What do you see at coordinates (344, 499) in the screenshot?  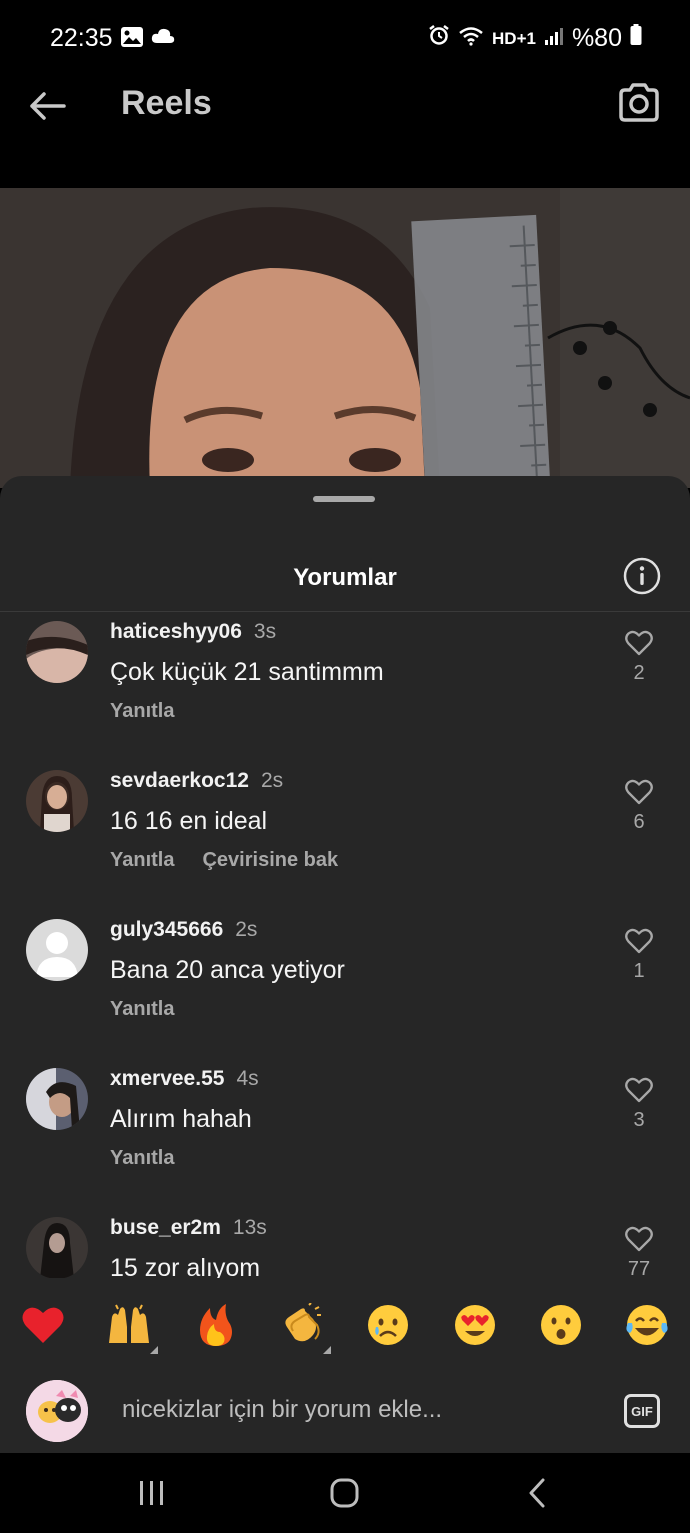 I see `sheet-grabber` at bounding box center [344, 499].